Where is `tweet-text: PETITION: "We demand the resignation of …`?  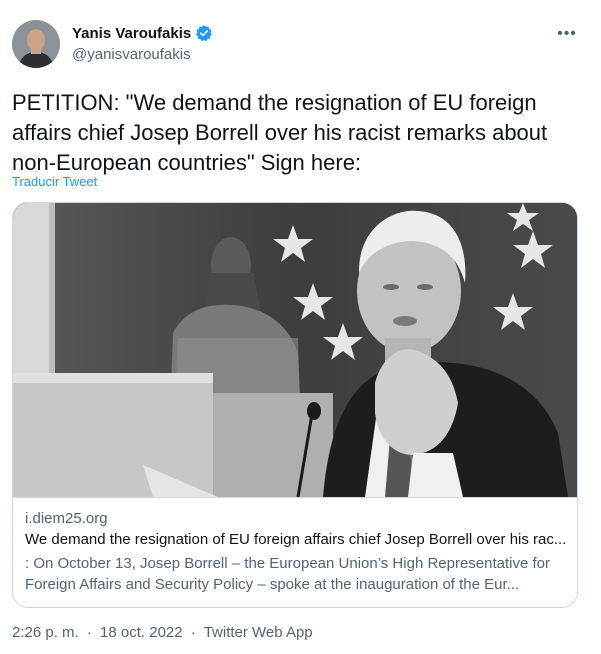 tweet-text: PETITION: "We demand the resignation of … is located at coordinates (280, 132).